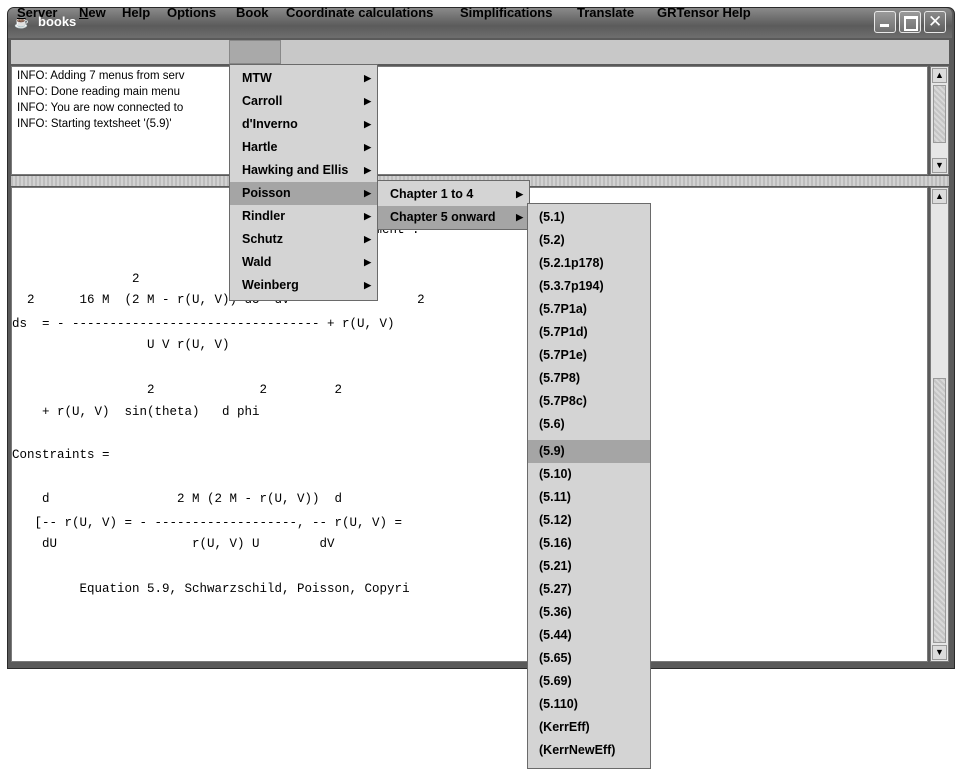 The image size is (960, 769). Describe the element at coordinates (92, 12) in the screenshot. I see `menu-new: New` at that location.